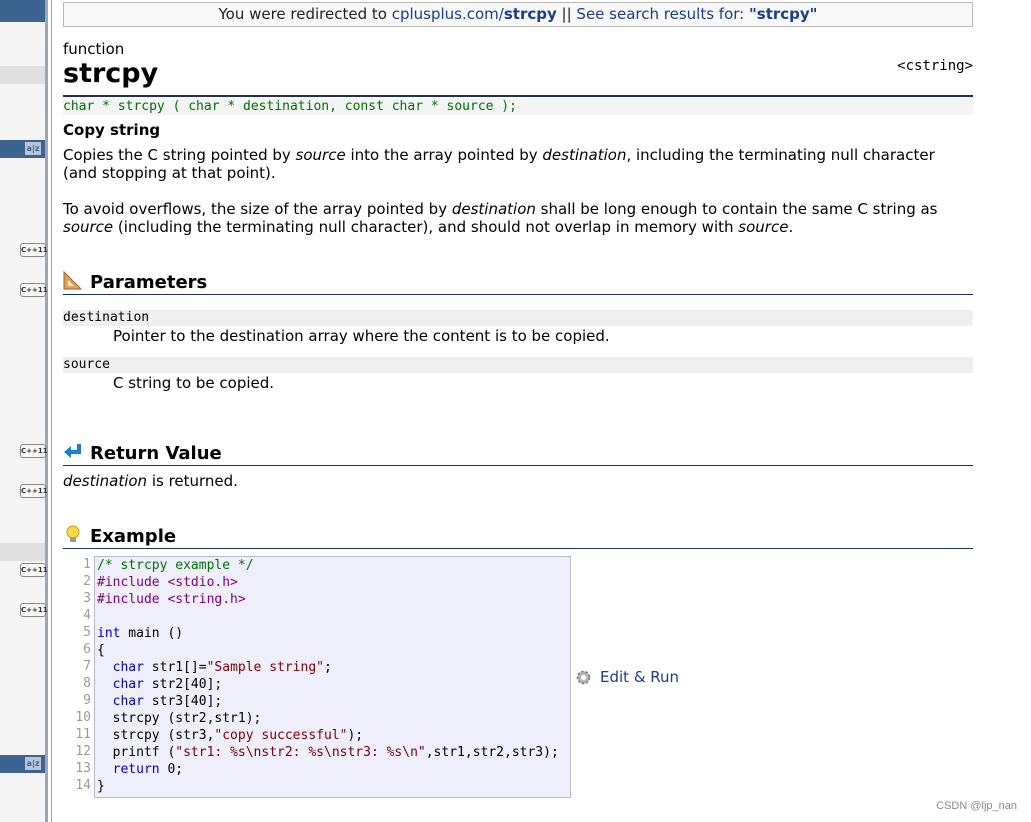 This screenshot has width=1031, height=822. I want to click on line-number: 10, so click(83, 717).